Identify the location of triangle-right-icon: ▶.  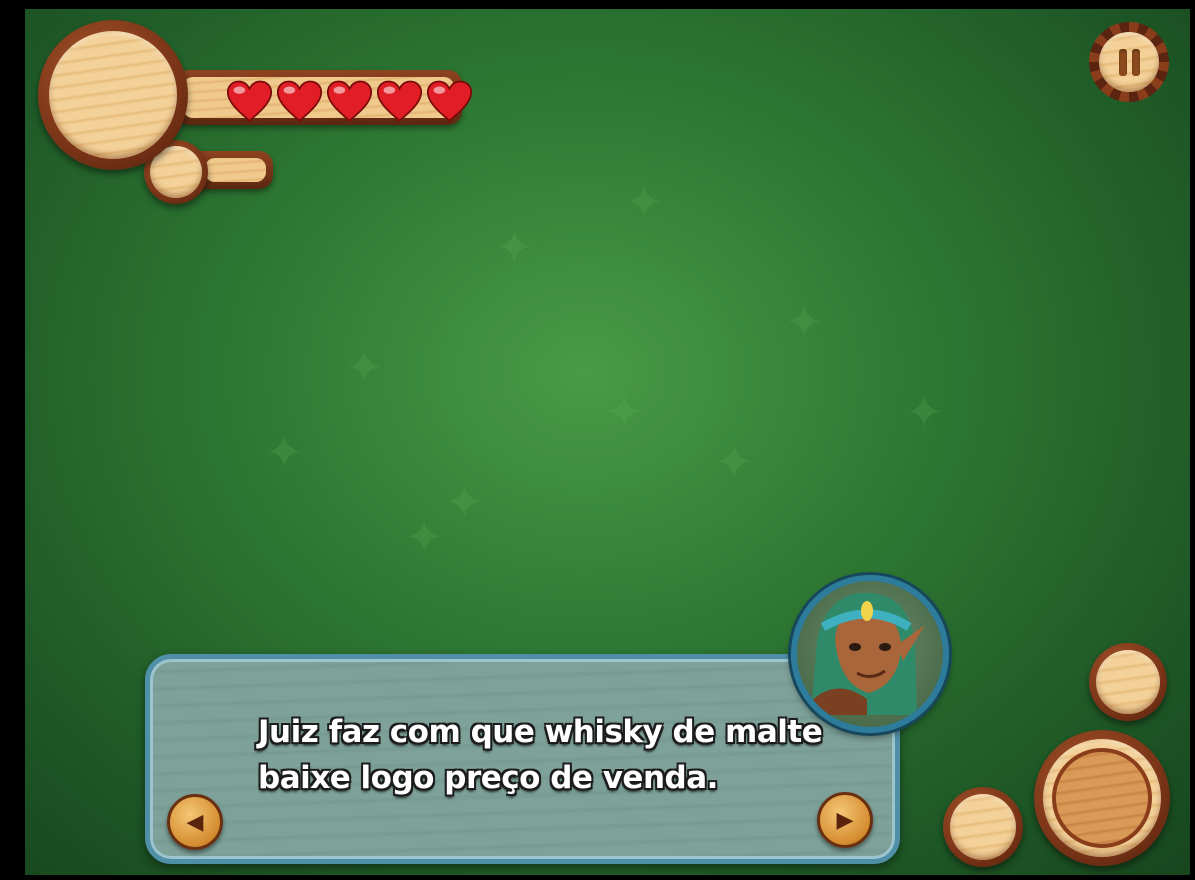
(845, 820).